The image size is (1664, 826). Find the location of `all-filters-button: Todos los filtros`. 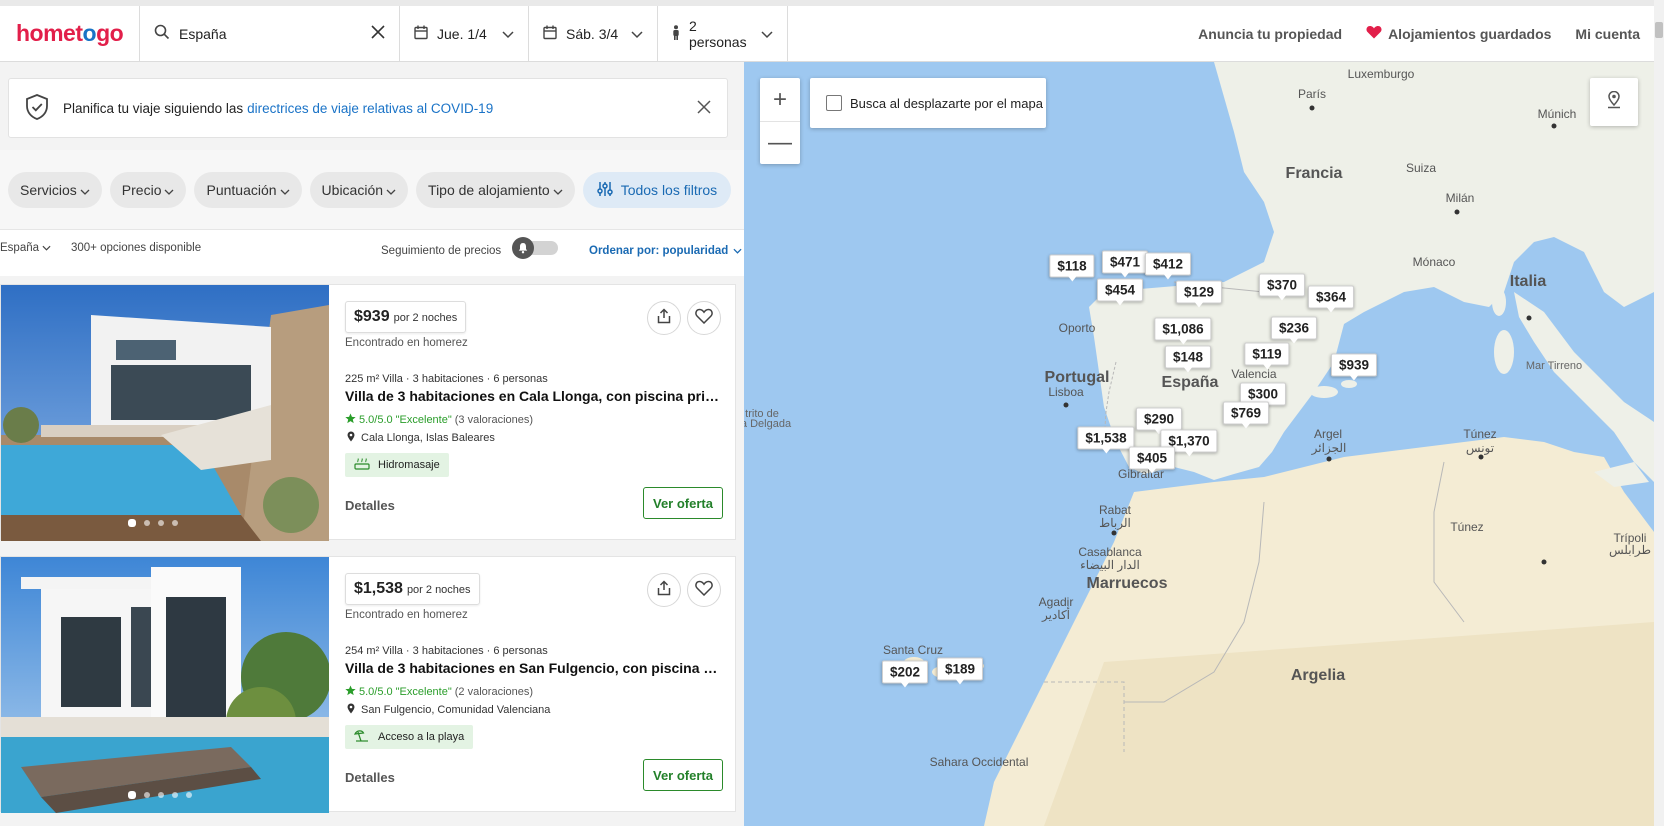

all-filters-button: Todos los filtros is located at coordinates (657, 190).